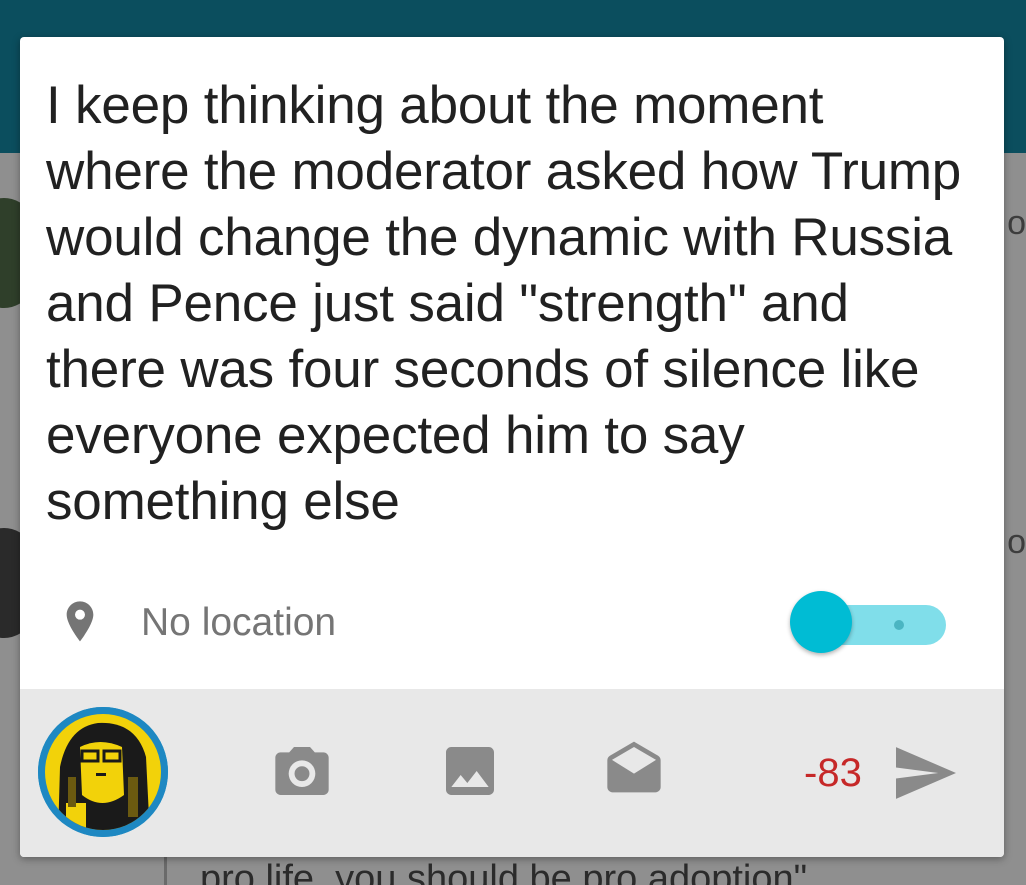 The height and width of the screenshot is (885, 1026). I want to click on camera-icon, so click(302, 771).